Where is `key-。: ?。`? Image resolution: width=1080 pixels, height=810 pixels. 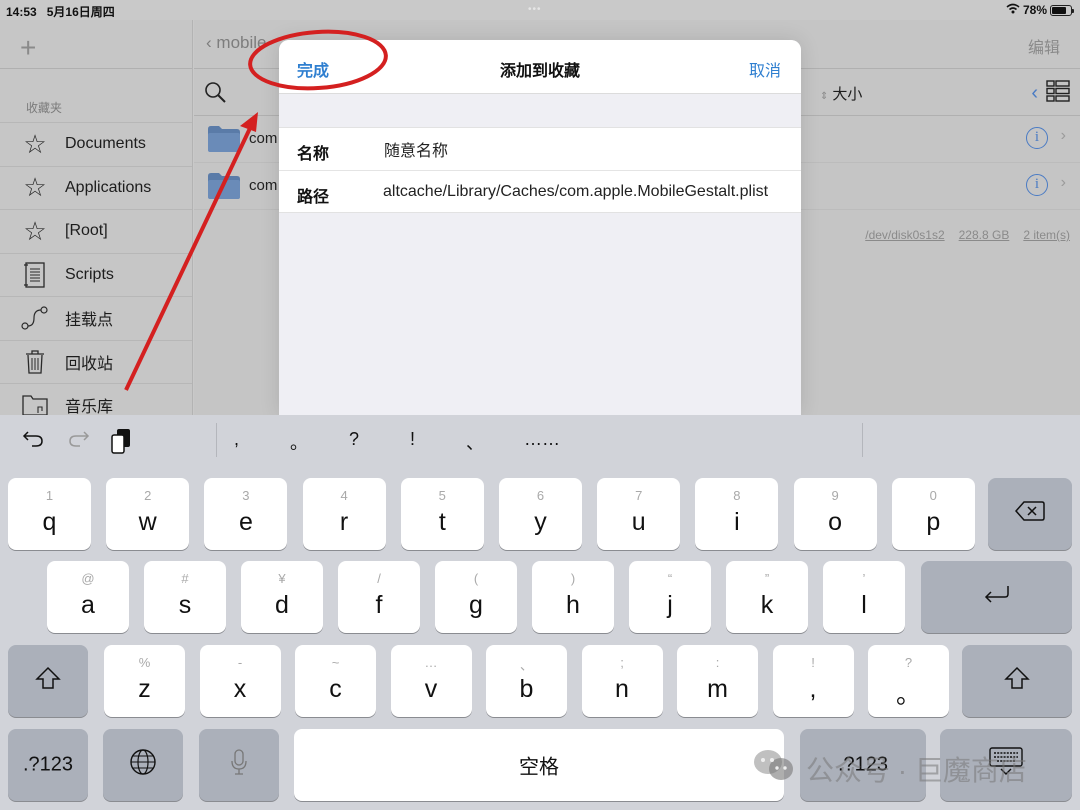 key-。: ?。 is located at coordinates (908, 681).